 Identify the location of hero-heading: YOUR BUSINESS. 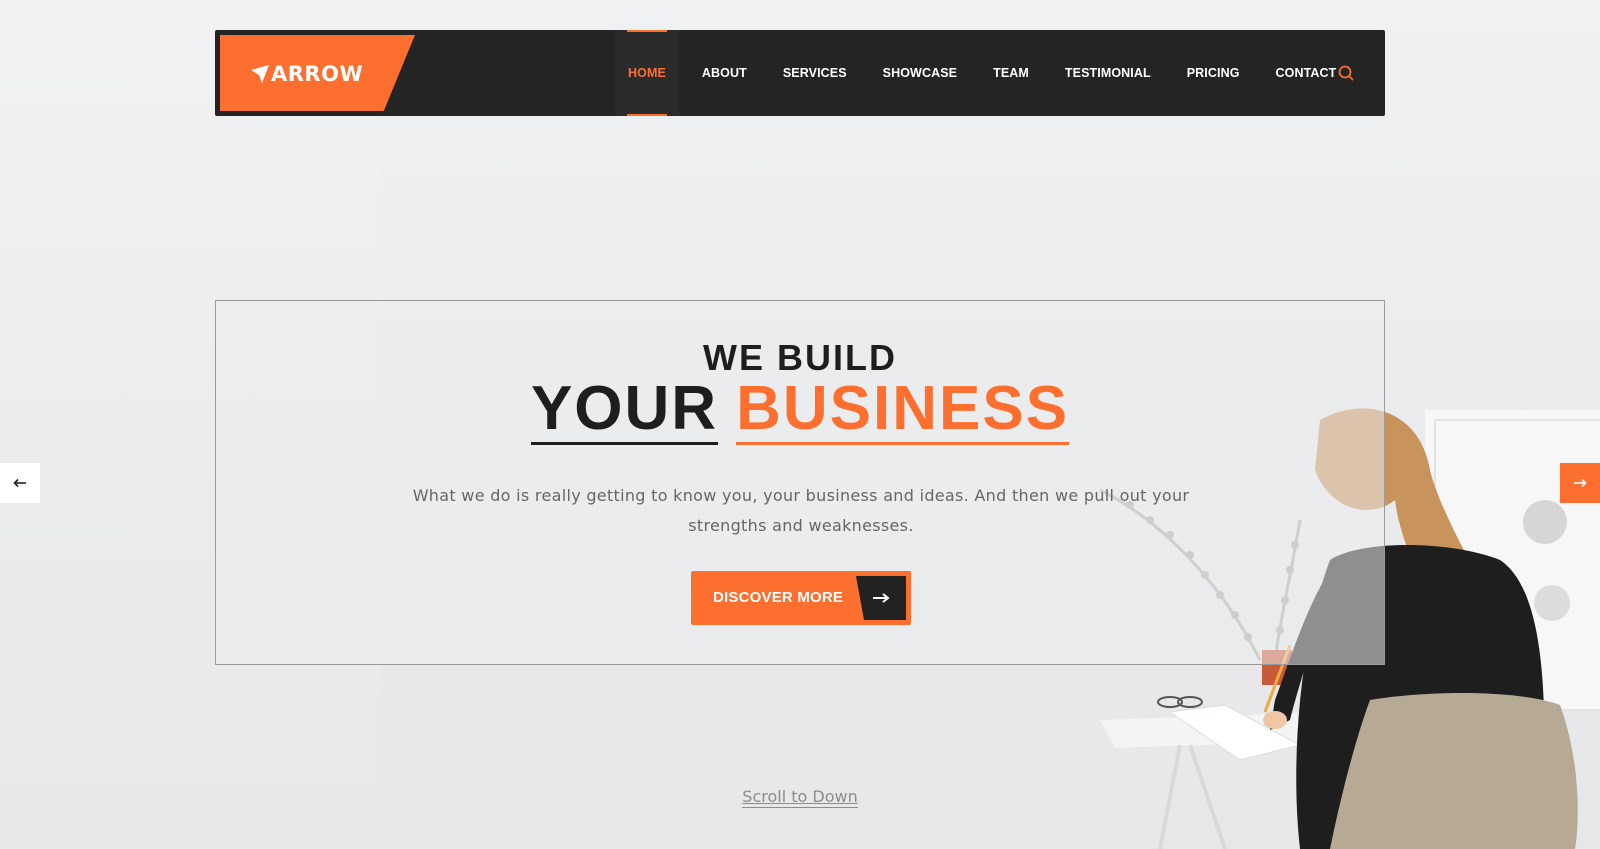
(800, 409).